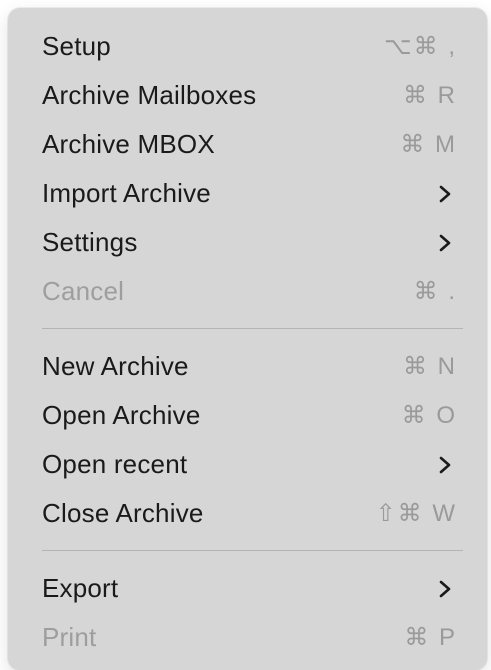 The height and width of the screenshot is (670, 491). What do you see at coordinates (247, 242) in the screenshot?
I see `menu-item-settings: Settings` at bounding box center [247, 242].